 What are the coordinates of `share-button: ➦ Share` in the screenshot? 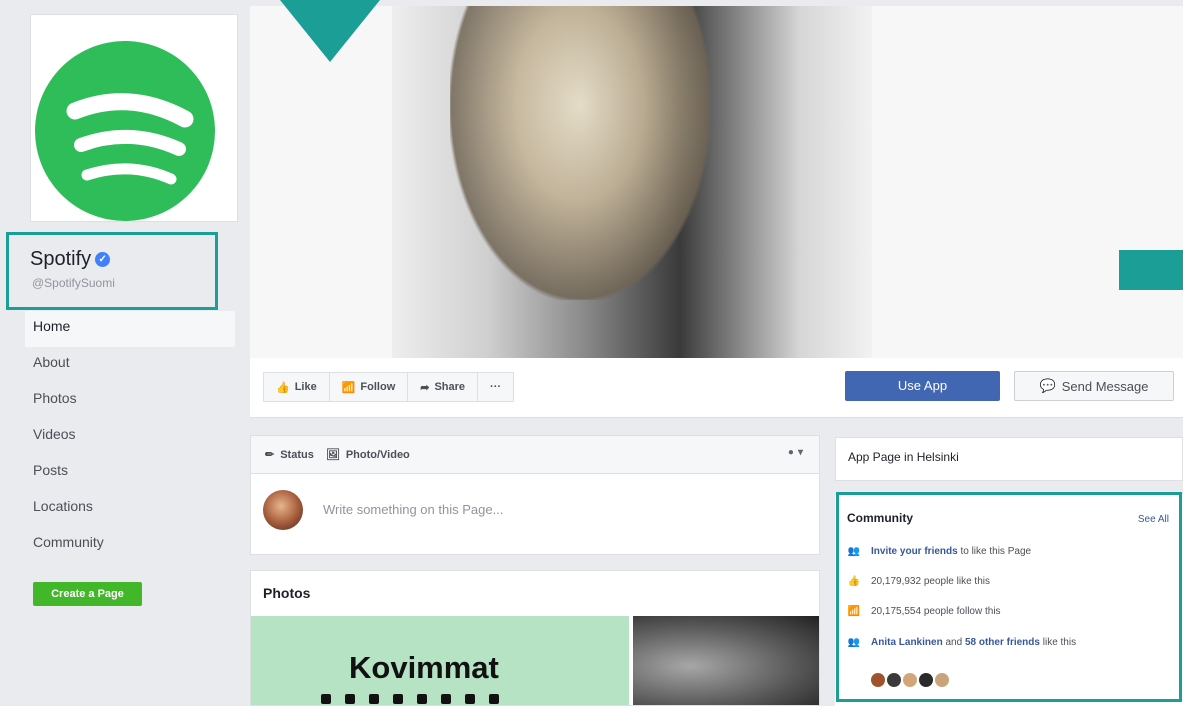 It's located at (443, 387).